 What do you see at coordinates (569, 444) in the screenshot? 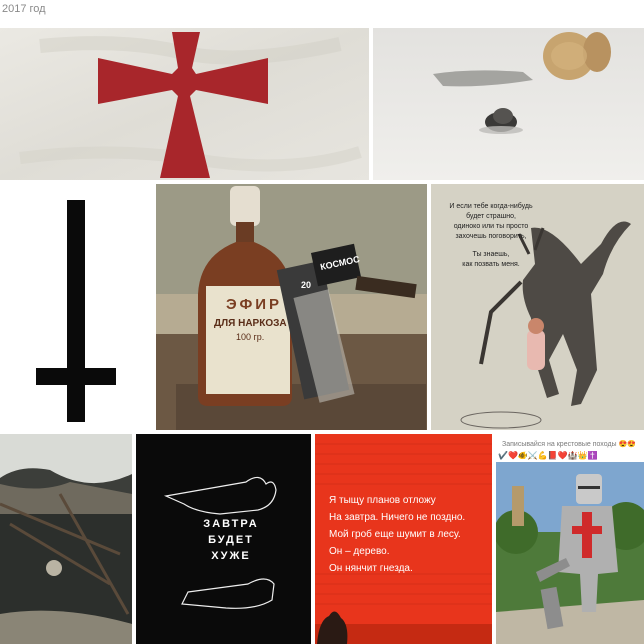
I see `knight-caption: Записывайся на крестовые походы 😍😍` at bounding box center [569, 444].